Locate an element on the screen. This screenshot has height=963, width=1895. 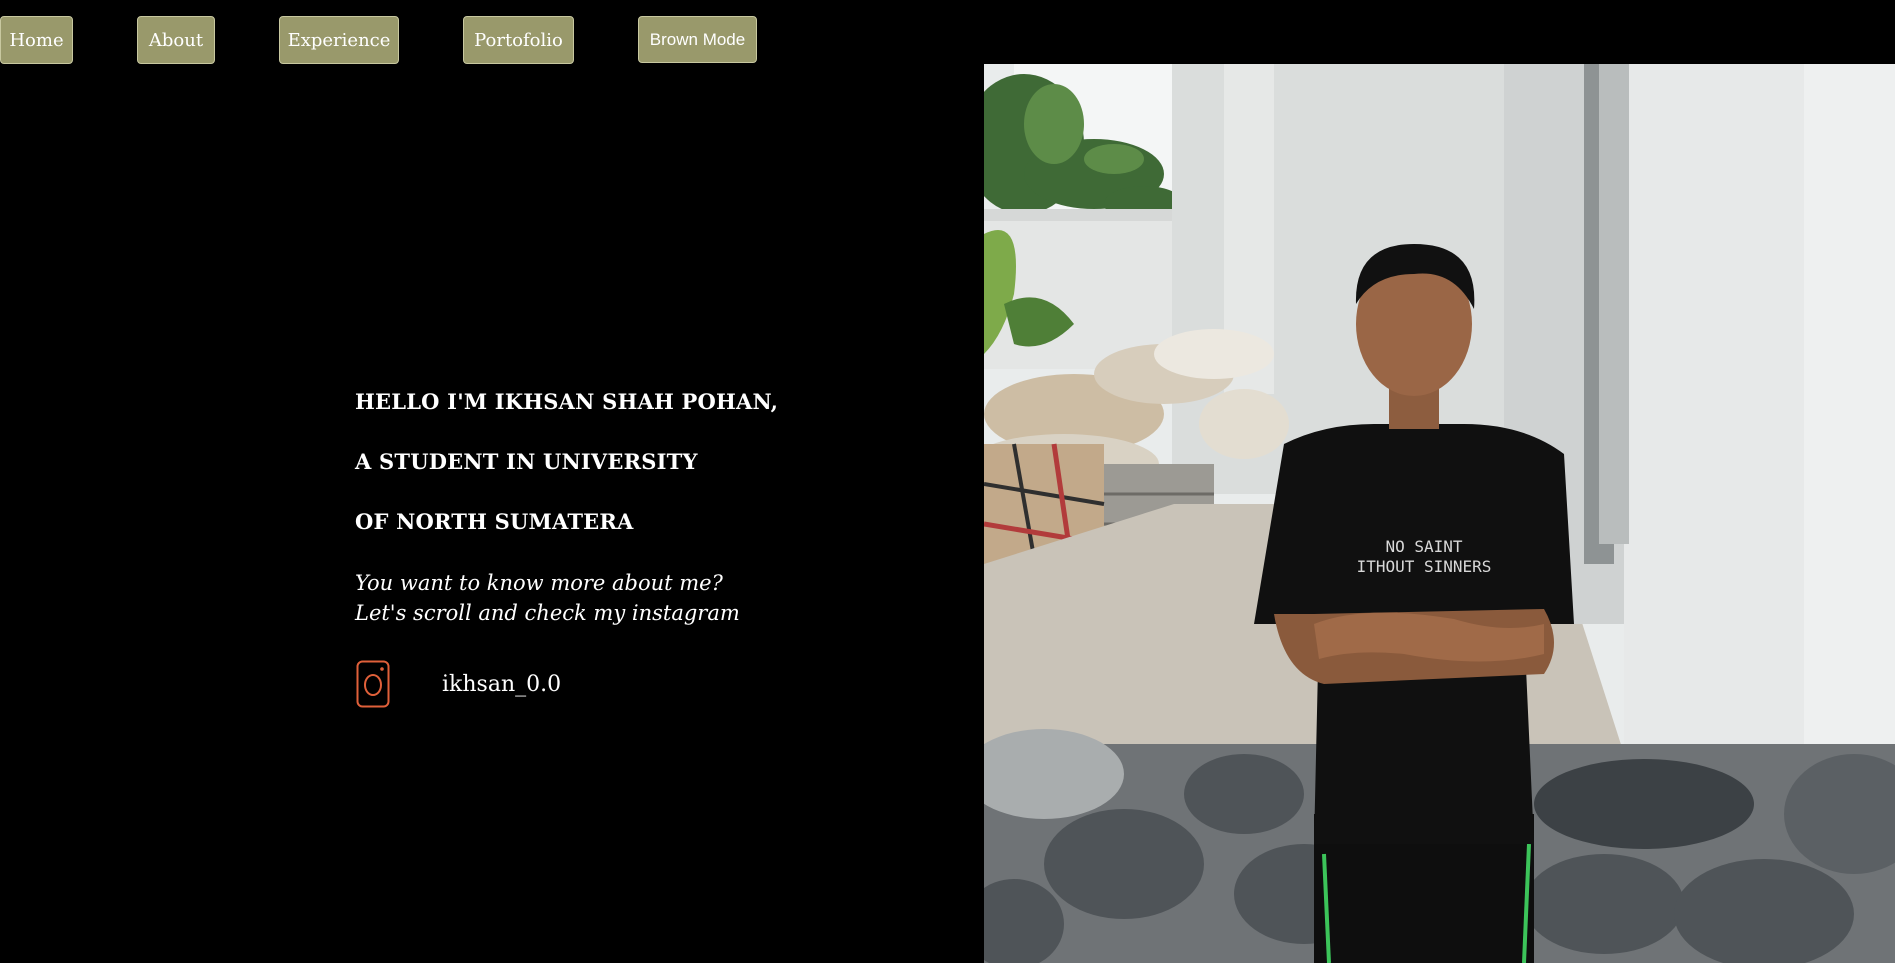
nav-about-button: About is located at coordinates (176, 40).